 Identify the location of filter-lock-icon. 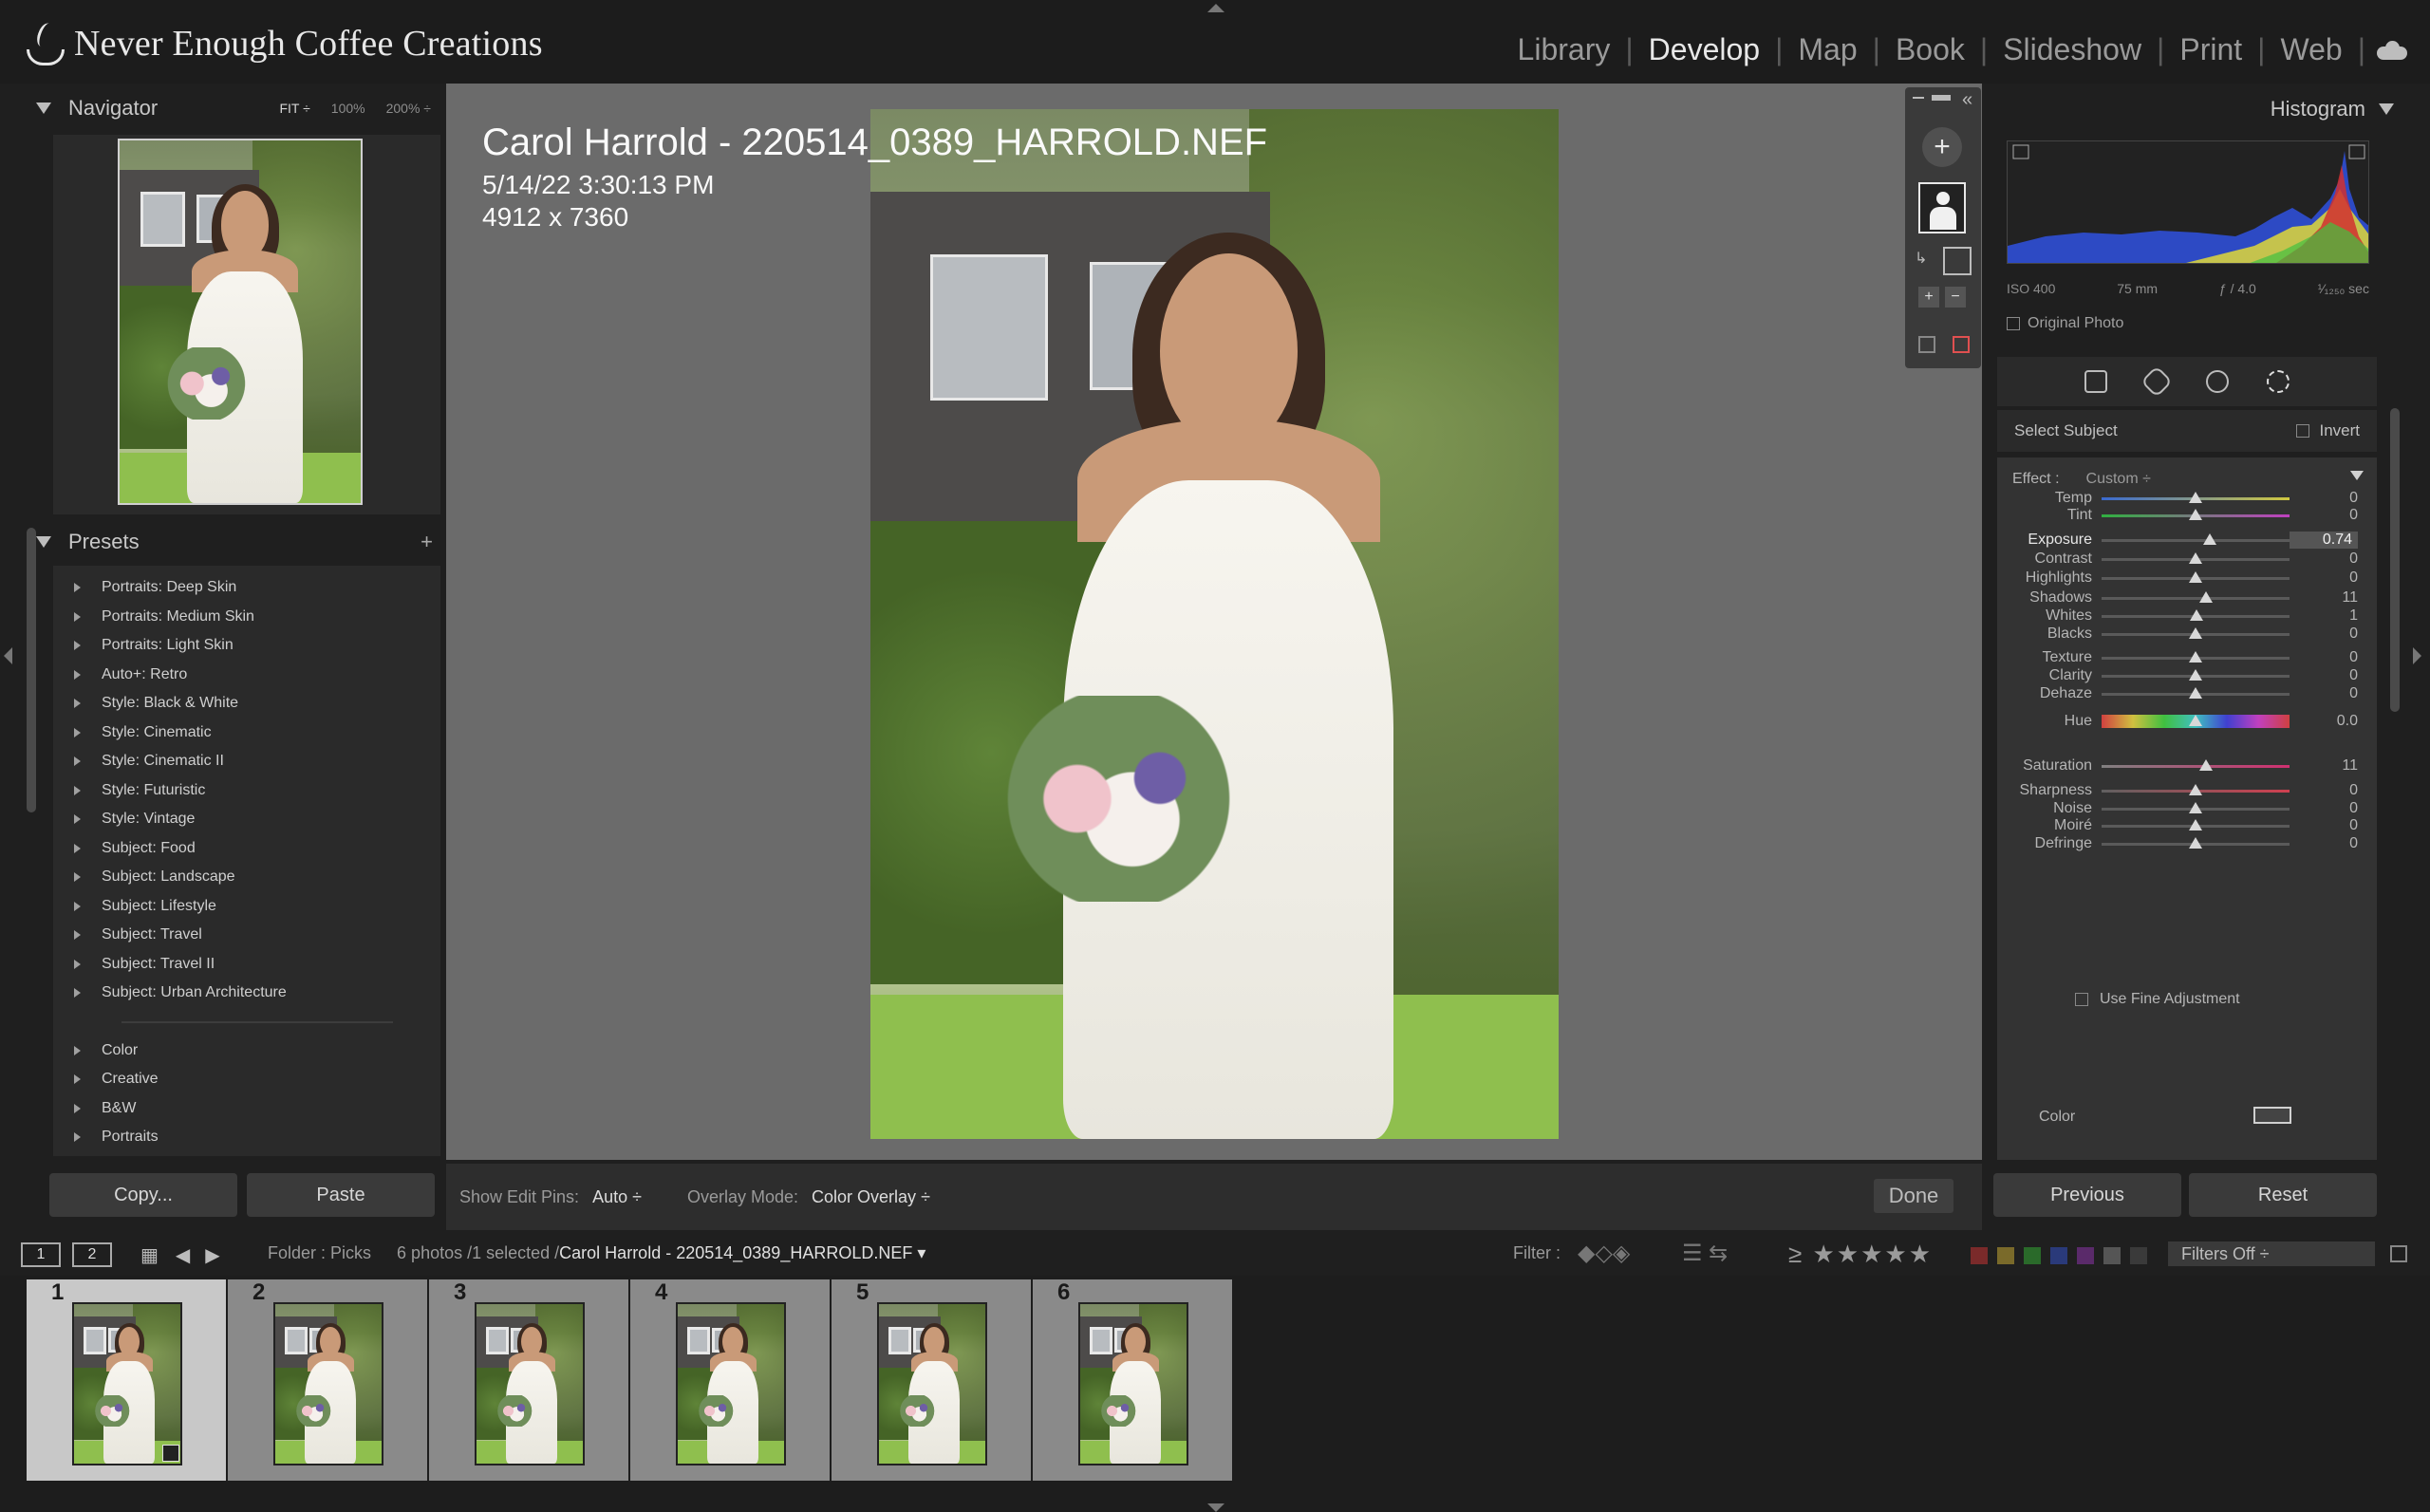
(2399, 1253).